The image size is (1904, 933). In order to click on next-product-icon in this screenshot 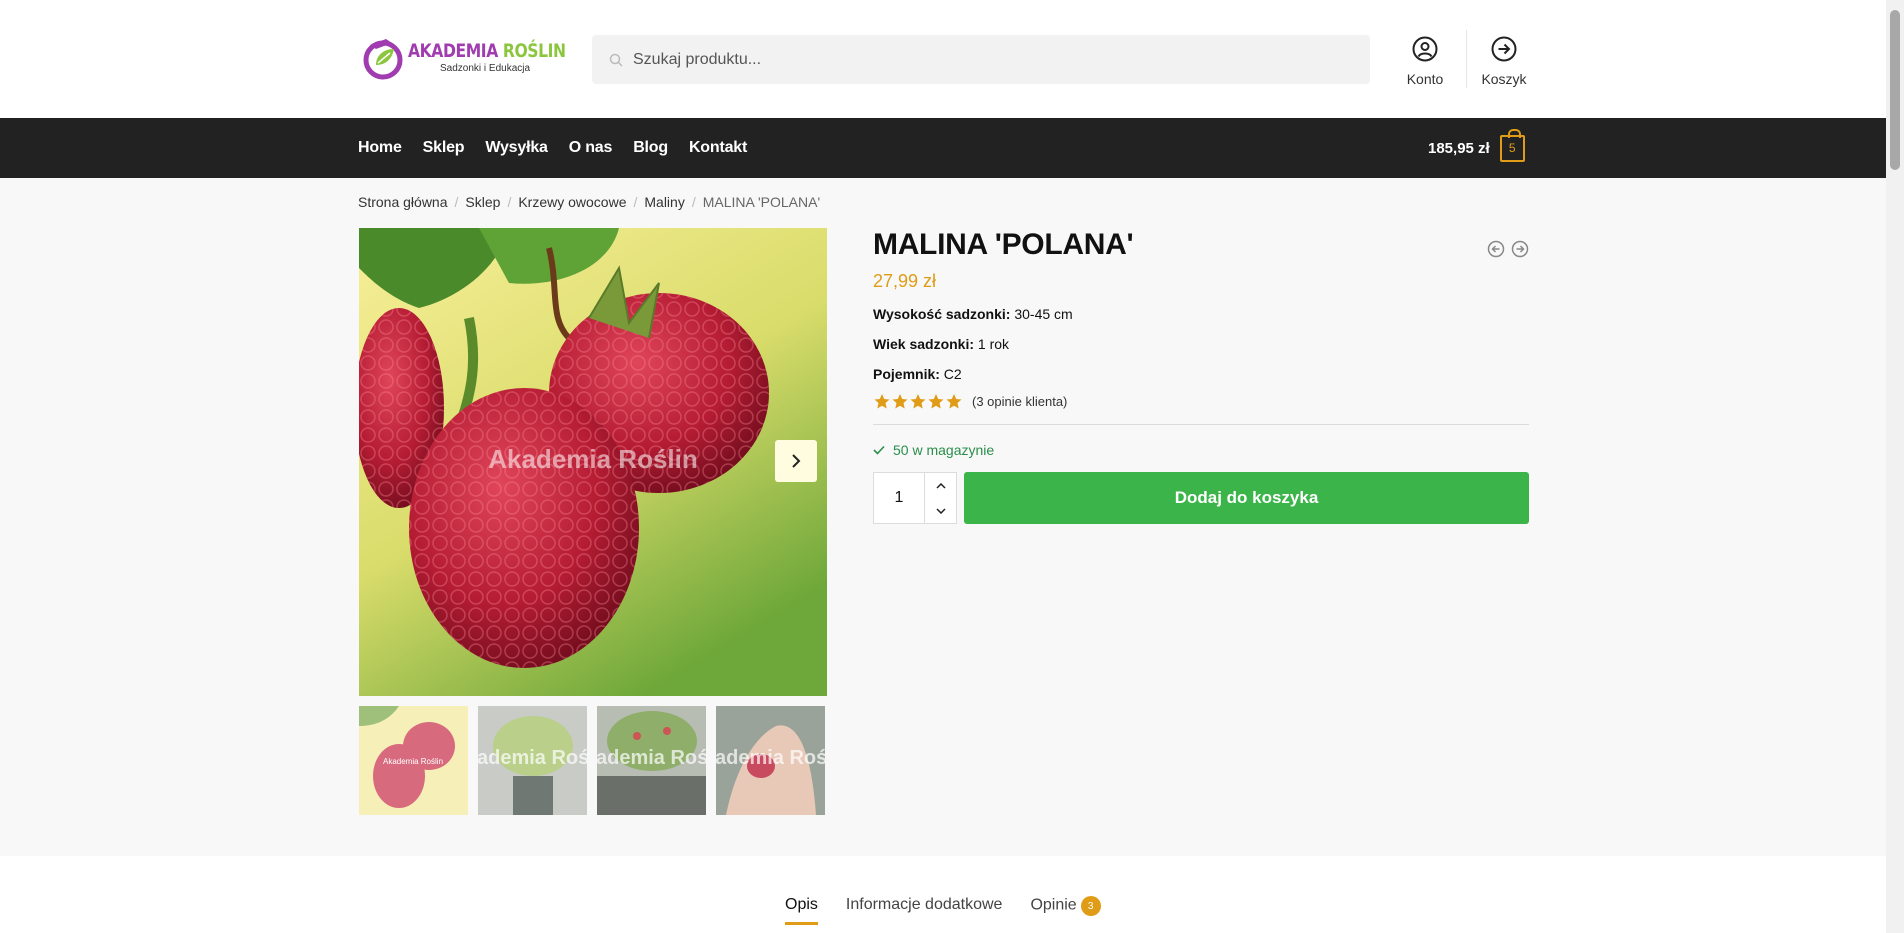, I will do `click(1520, 251)`.